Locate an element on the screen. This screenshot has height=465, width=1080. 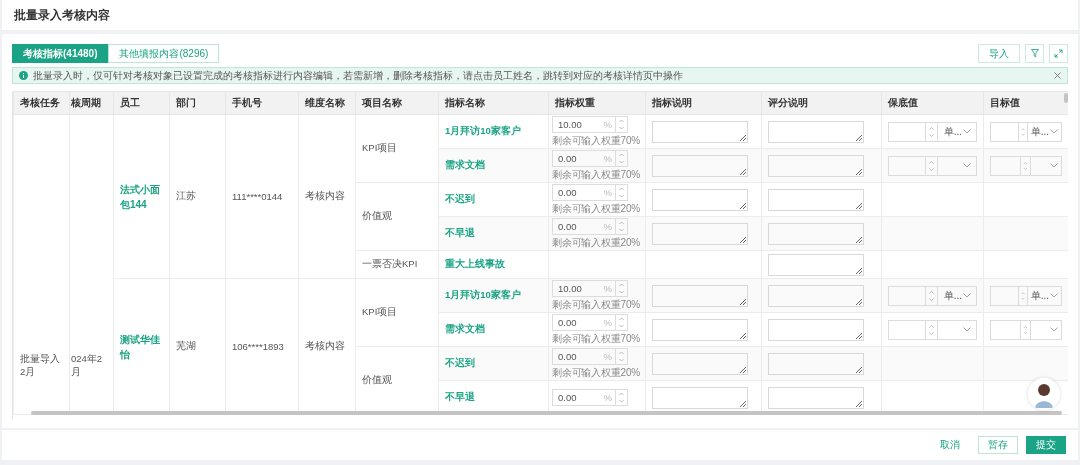
filter-icon is located at coordinates (1034, 53).